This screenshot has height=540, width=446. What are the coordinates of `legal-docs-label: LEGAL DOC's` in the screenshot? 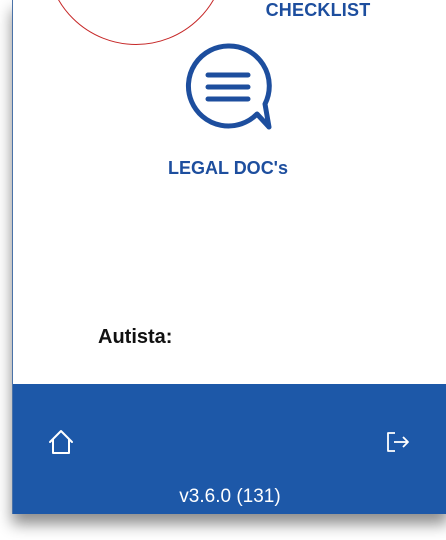 It's located at (228, 168).